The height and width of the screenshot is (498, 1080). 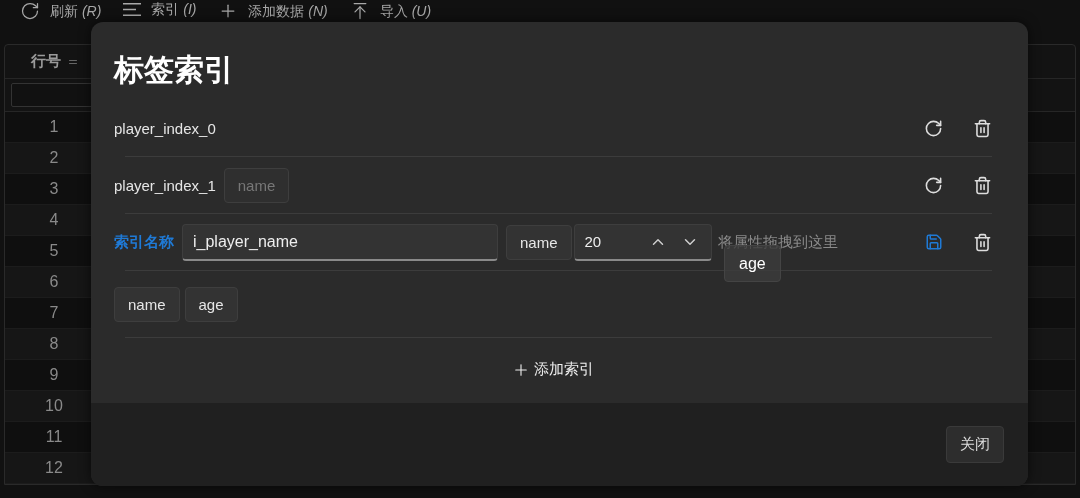 I want to click on toolbar-button: 导入 (U), so click(x=390, y=11).